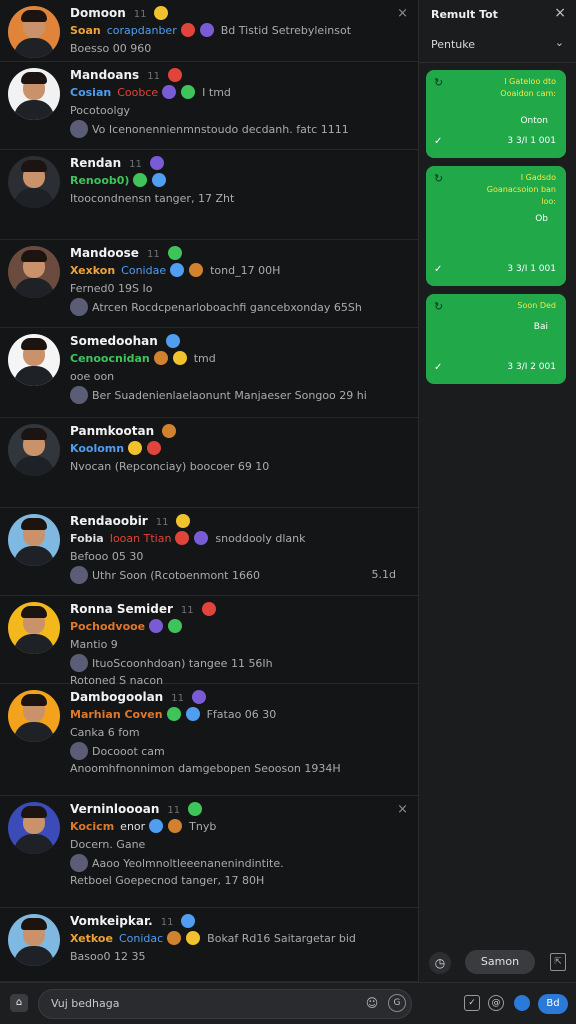  Describe the element at coordinates (534, 121) in the screenshot. I see `card-status: Onton` at that location.